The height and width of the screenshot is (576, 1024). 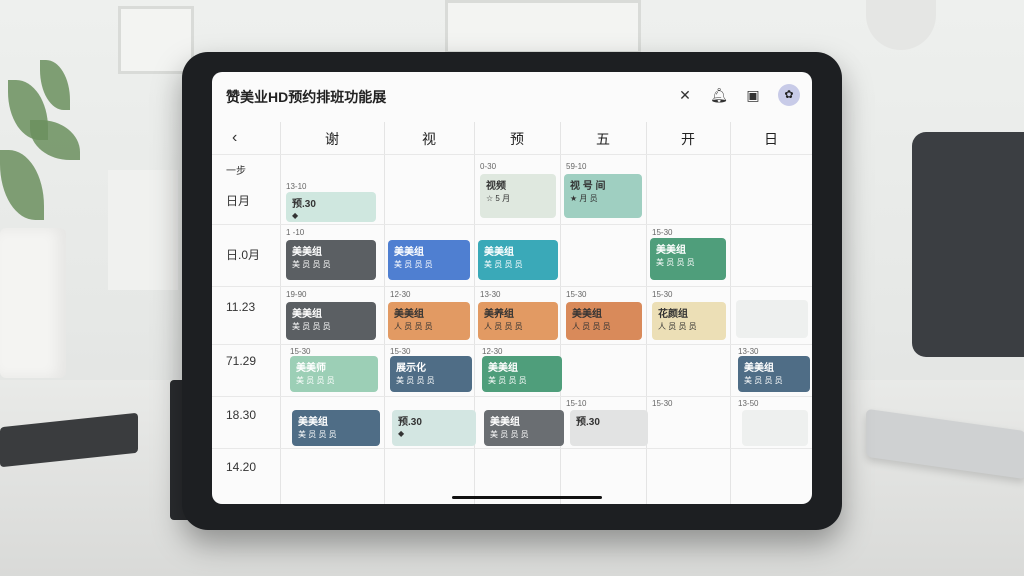 I want to click on plant-leaf, so click(x=22, y=185).